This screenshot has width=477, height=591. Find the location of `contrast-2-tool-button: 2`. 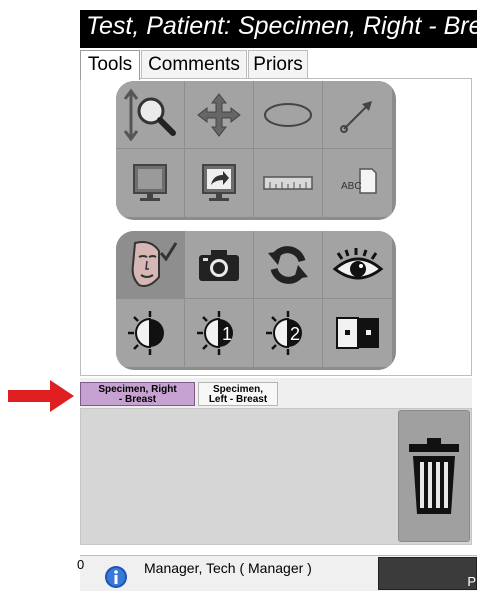

contrast-2-tool-button: 2 is located at coordinates (288, 333).